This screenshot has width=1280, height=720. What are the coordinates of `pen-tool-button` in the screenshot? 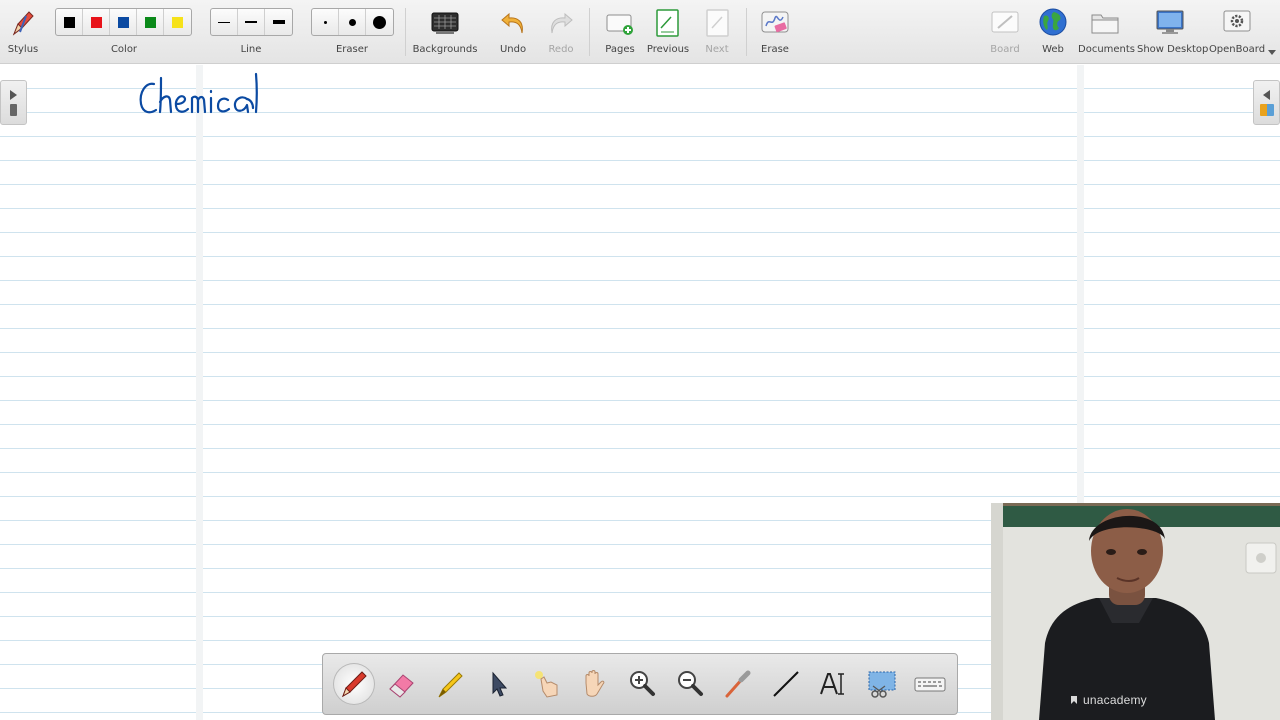 It's located at (354, 684).